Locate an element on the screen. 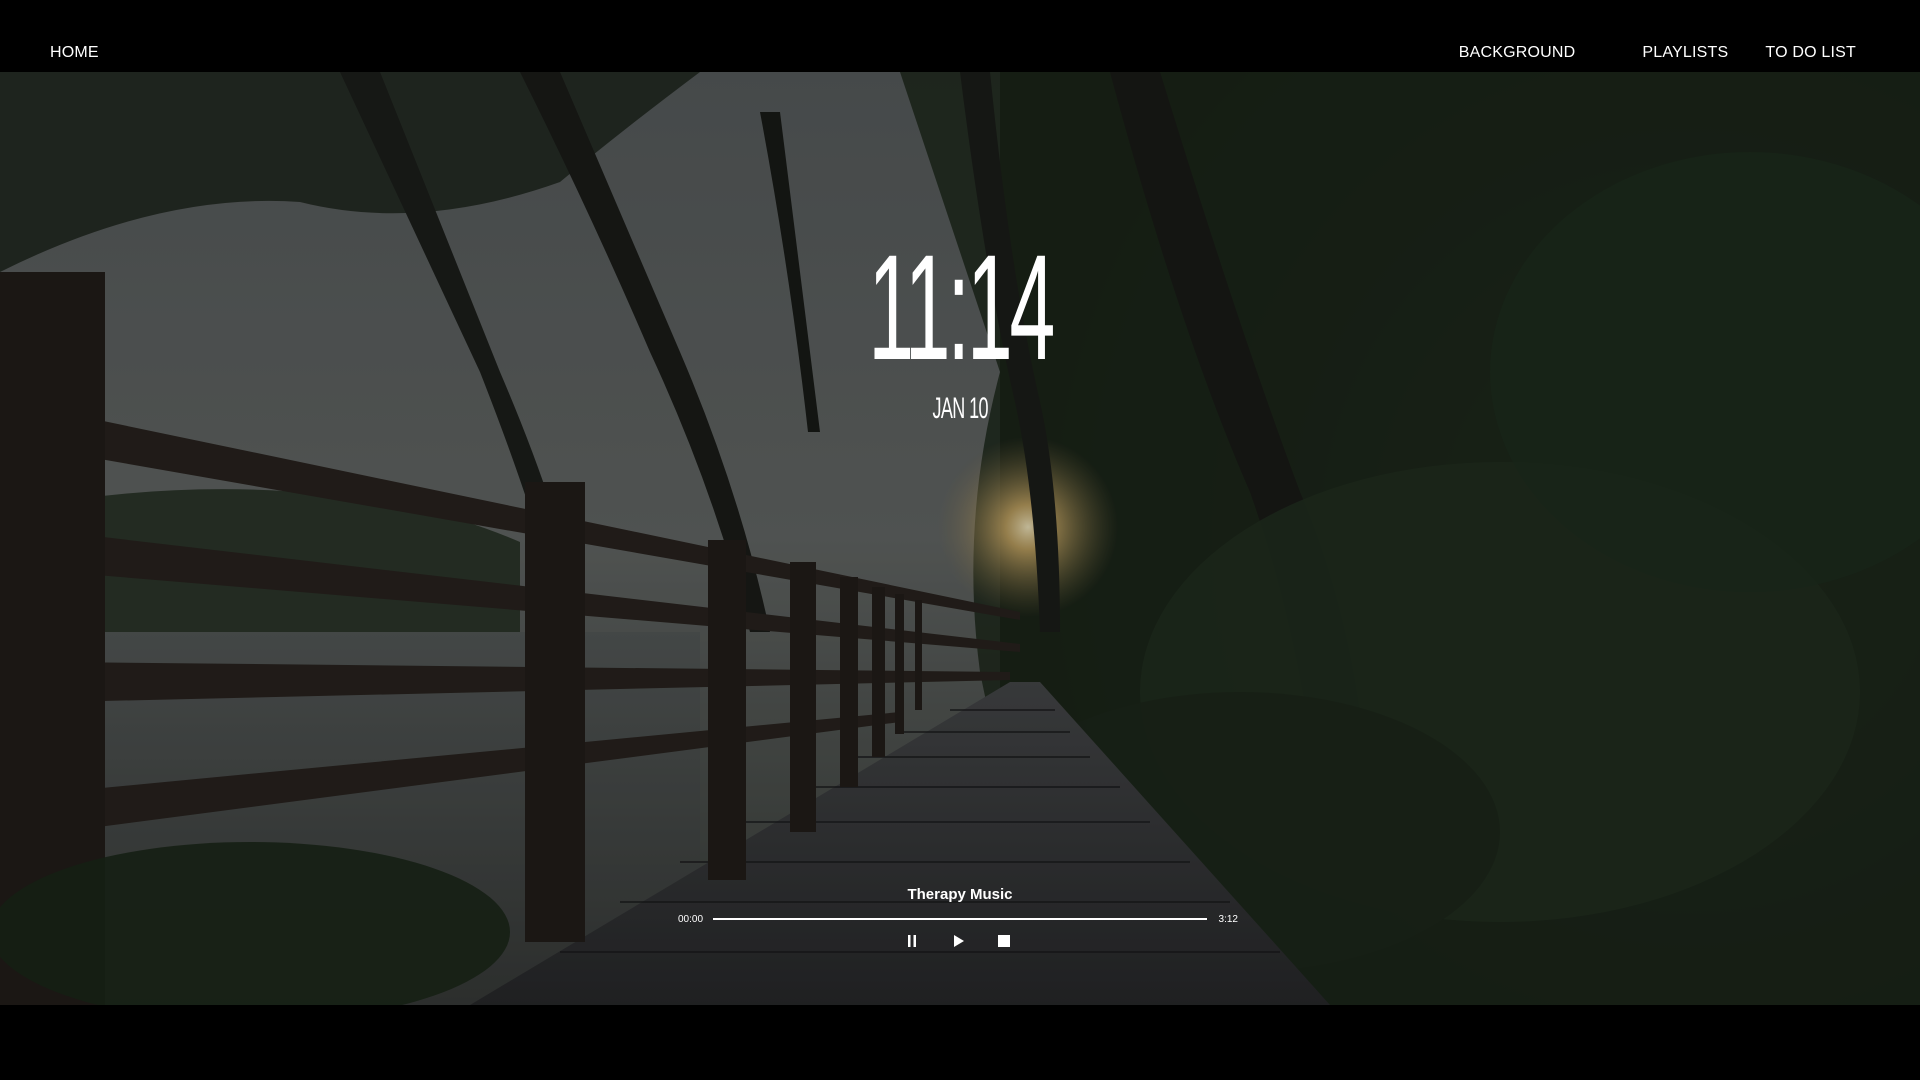 The image size is (1920, 1080). play-icon is located at coordinates (958, 941).